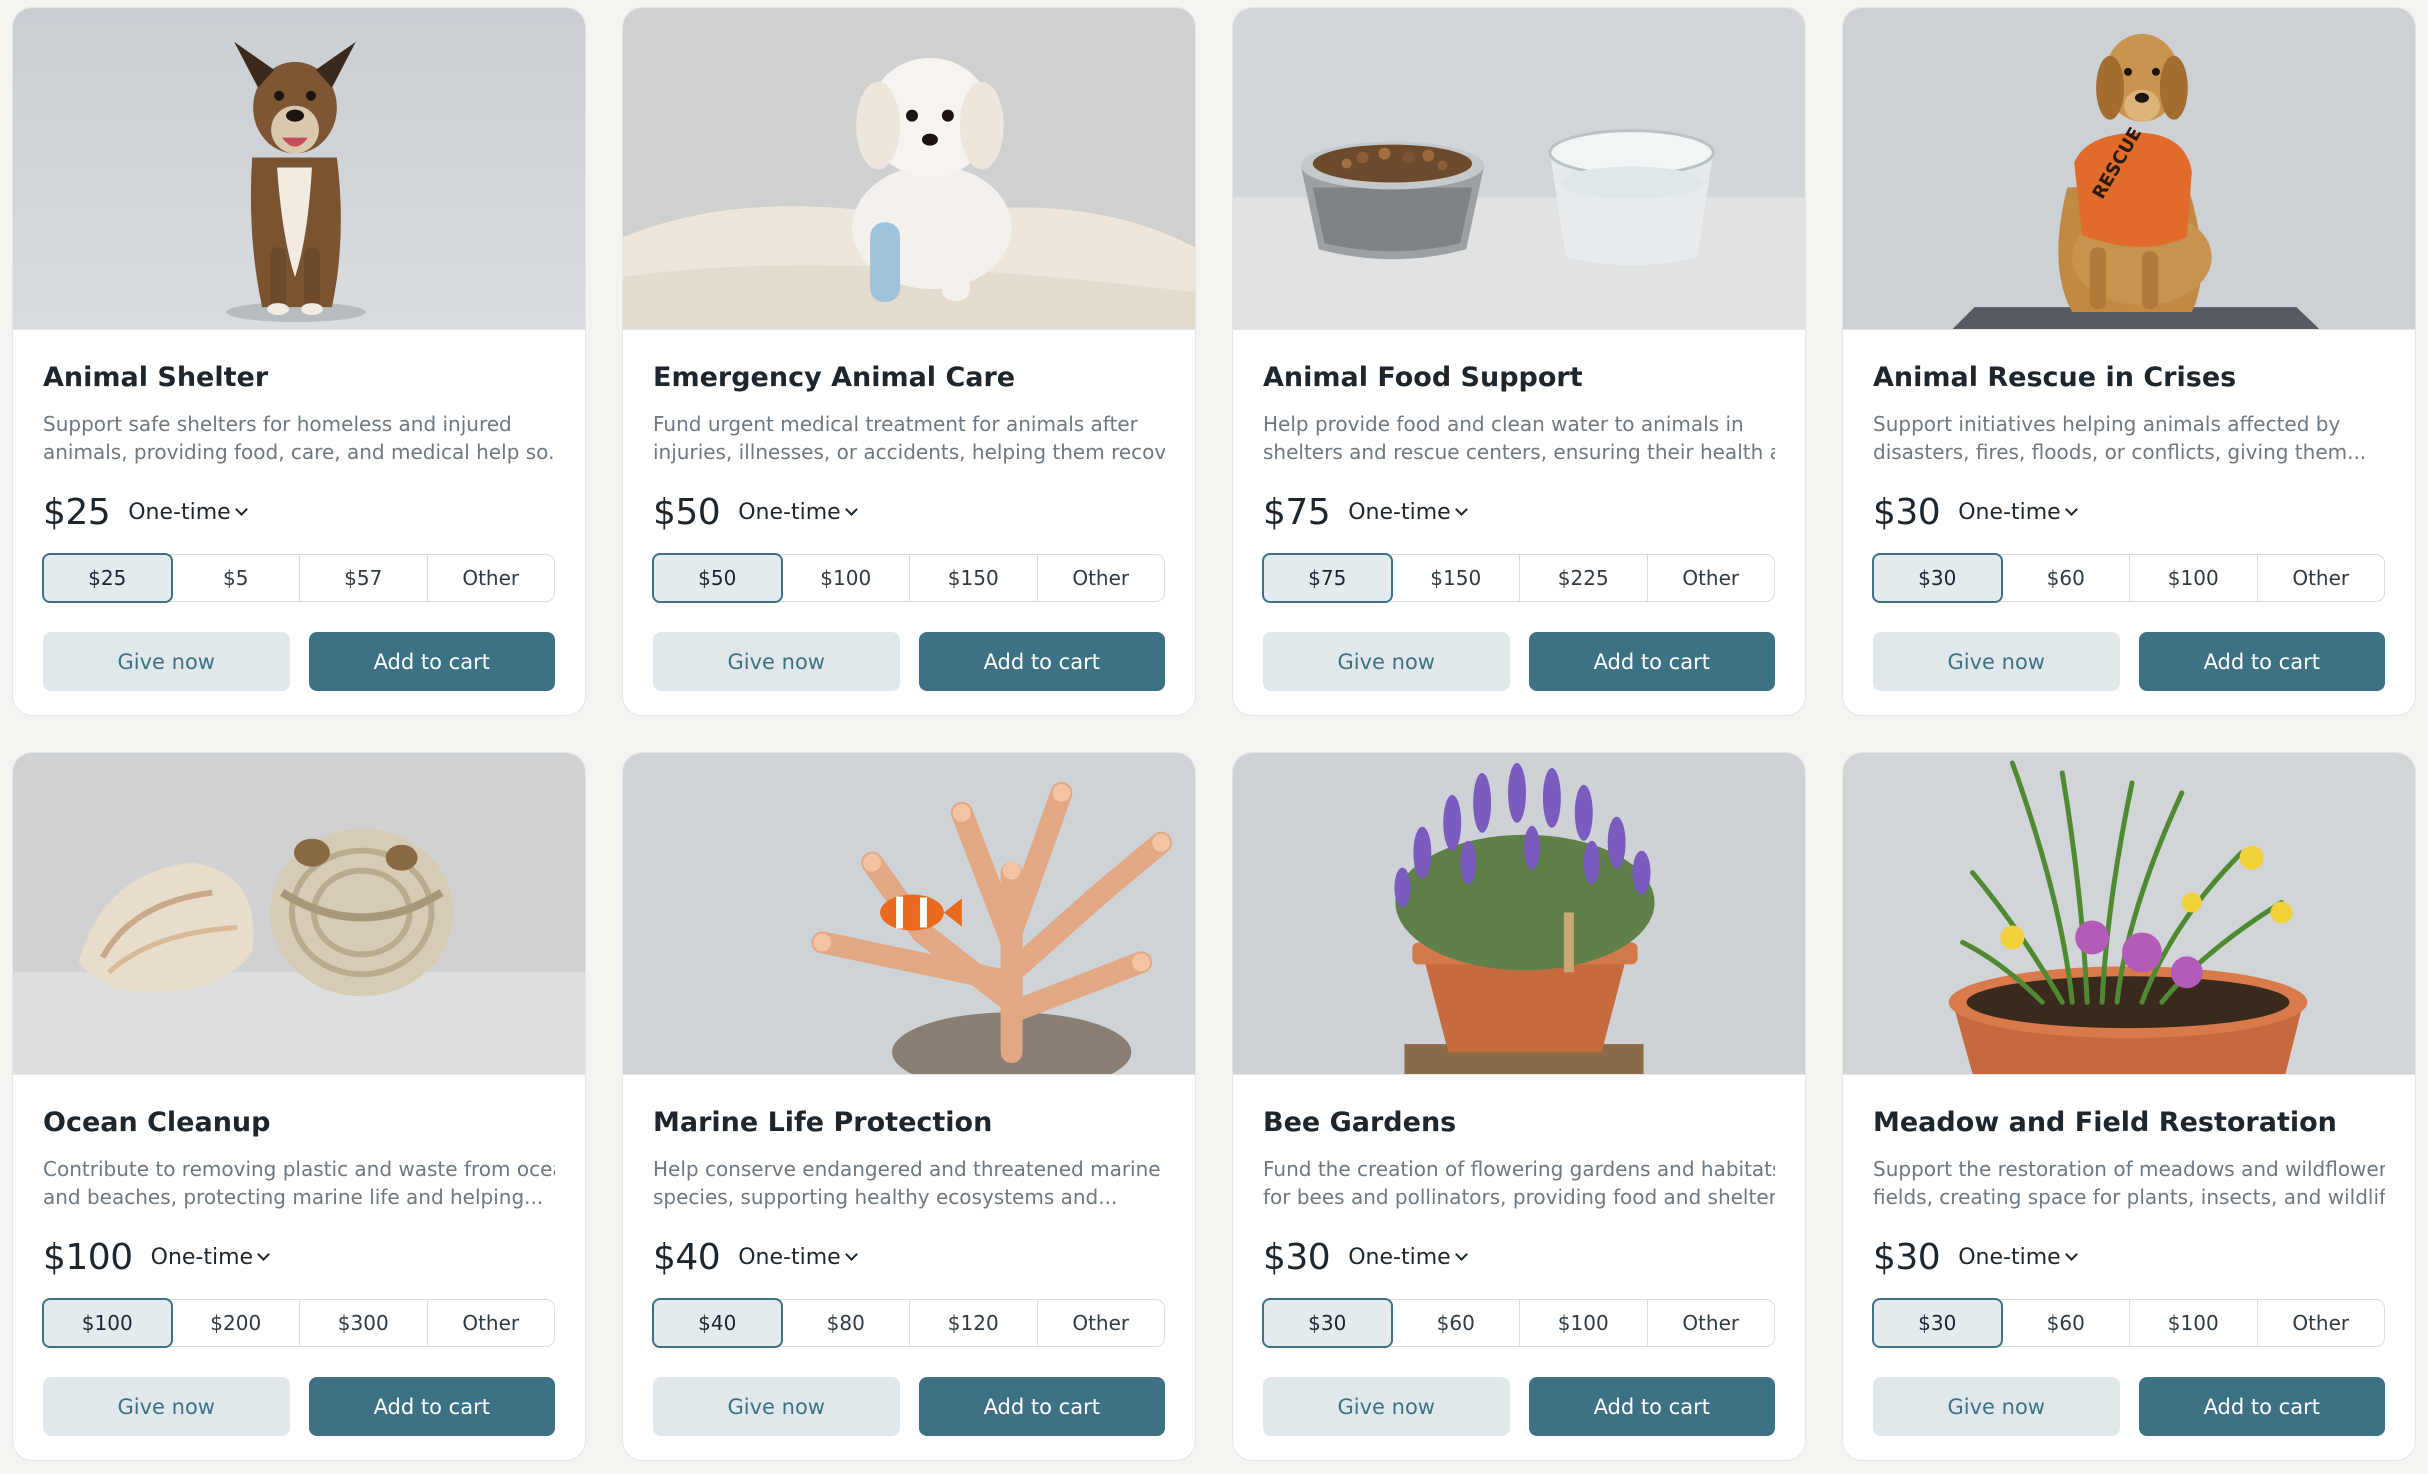  Describe the element at coordinates (846, 1323) in the screenshot. I see `amount-option: $80` at that location.